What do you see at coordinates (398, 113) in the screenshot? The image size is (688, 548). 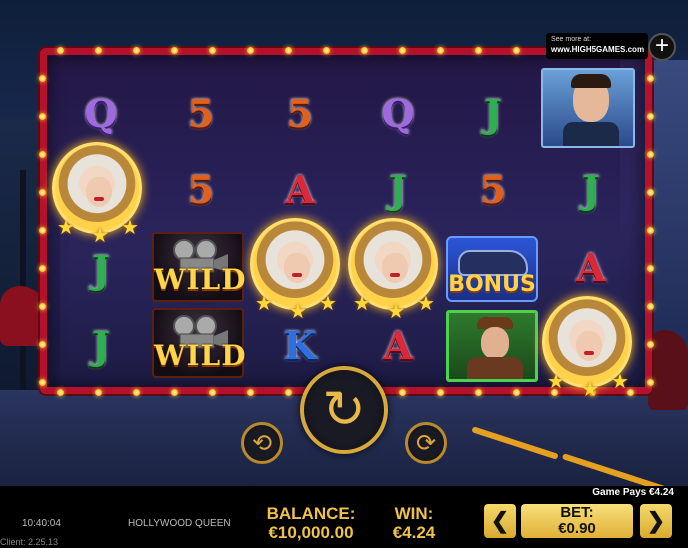 I see `symbol-q: Q` at bounding box center [398, 113].